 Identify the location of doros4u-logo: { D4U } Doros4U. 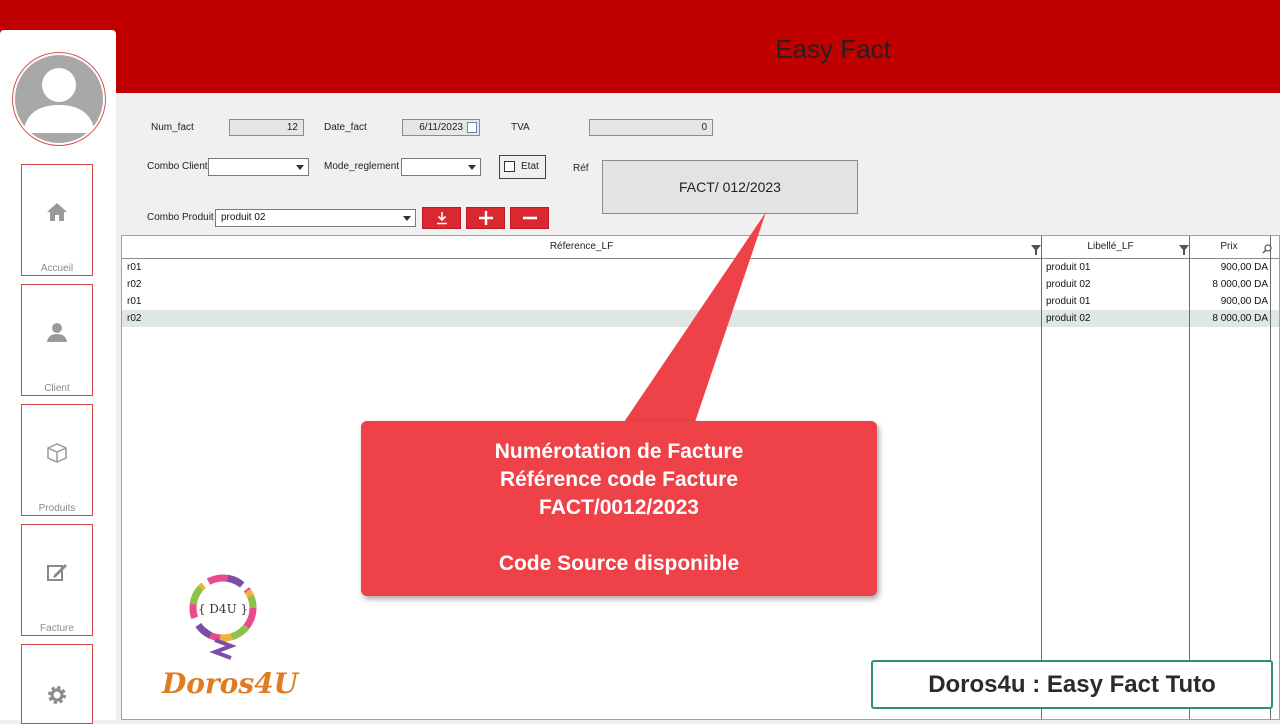
(235, 635).